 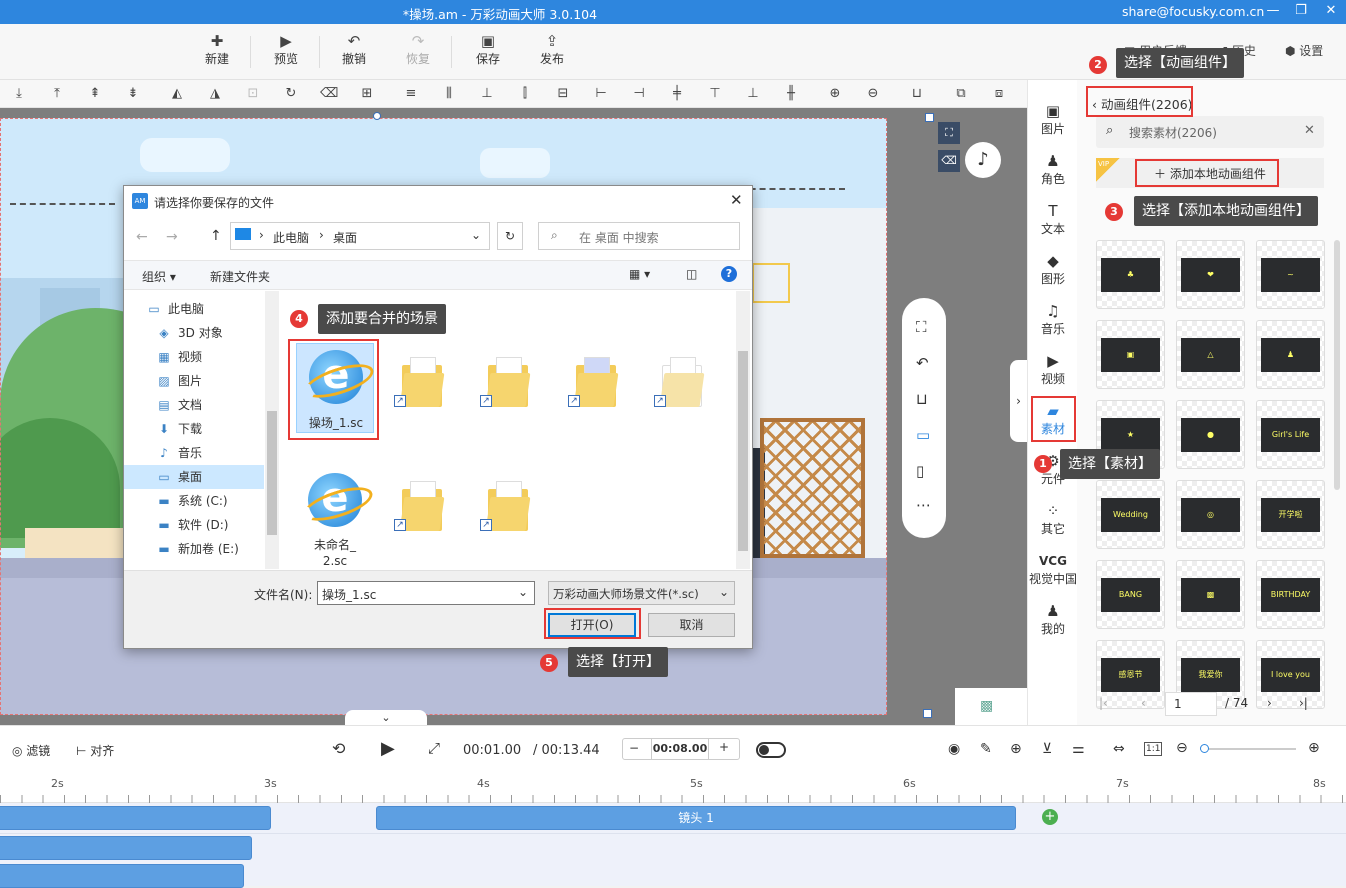 What do you see at coordinates (641, 593) in the screenshot?
I see `filetype-select: 万彩动画大师场景文件(*.sc) ⌄` at bounding box center [641, 593].